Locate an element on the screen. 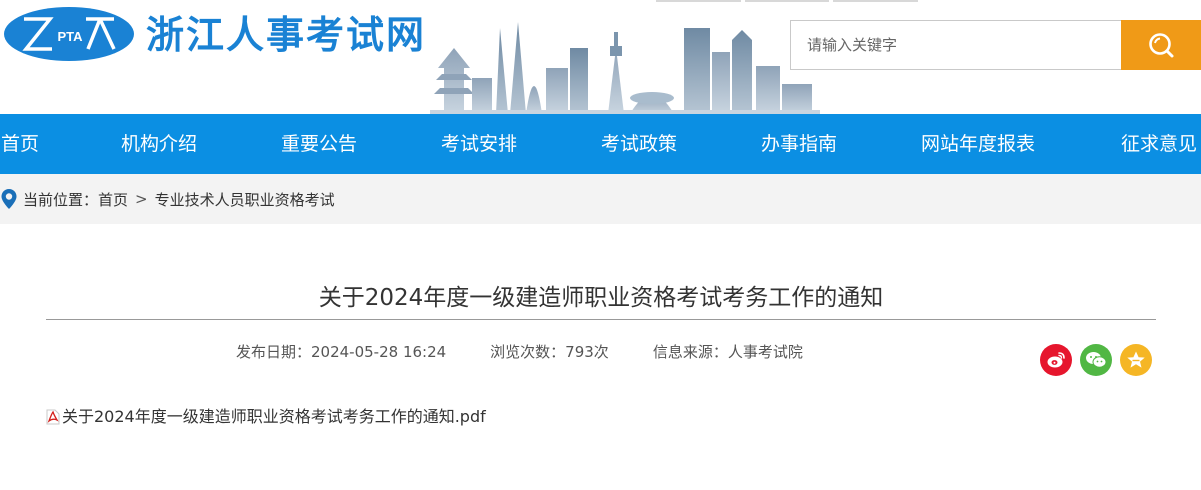  nav-item-announcements: 重要公告 is located at coordinates (319, 144).